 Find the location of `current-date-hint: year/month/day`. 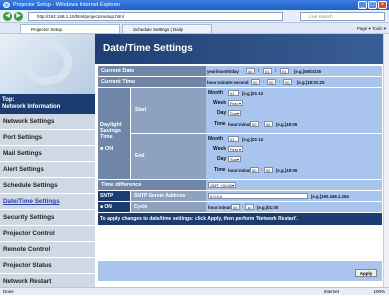

current-date-hint: year/month/day is located at coordinates (223, 71).